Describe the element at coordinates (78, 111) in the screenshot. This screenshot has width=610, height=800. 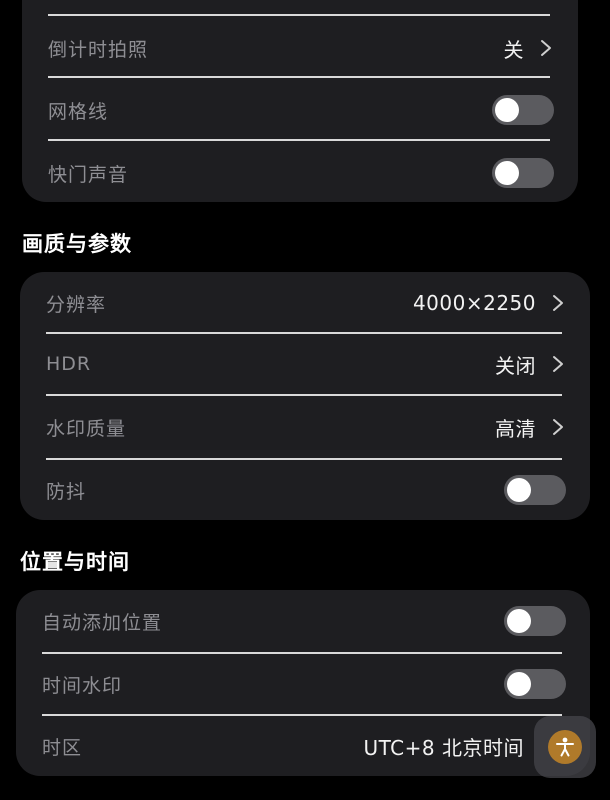
I see `grid-lines-label: 网格线` at that location.